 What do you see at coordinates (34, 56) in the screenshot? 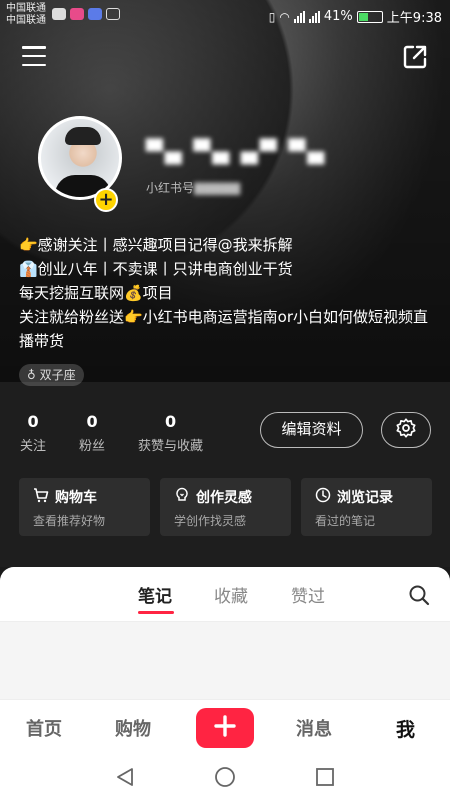
I see `menu-icon` at bounding box center [34, 56].